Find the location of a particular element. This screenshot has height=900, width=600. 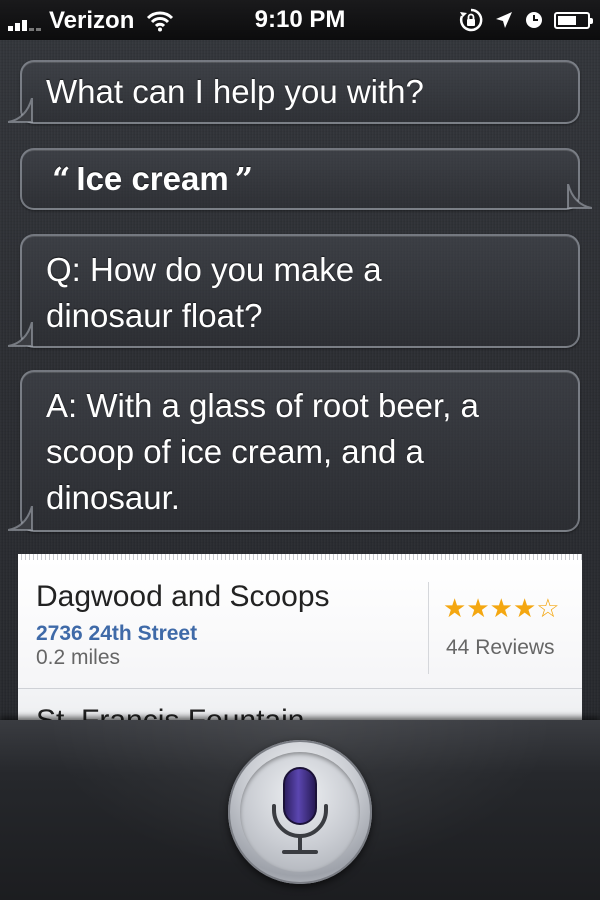

microphone-icon is located at coordinates (300, 810).